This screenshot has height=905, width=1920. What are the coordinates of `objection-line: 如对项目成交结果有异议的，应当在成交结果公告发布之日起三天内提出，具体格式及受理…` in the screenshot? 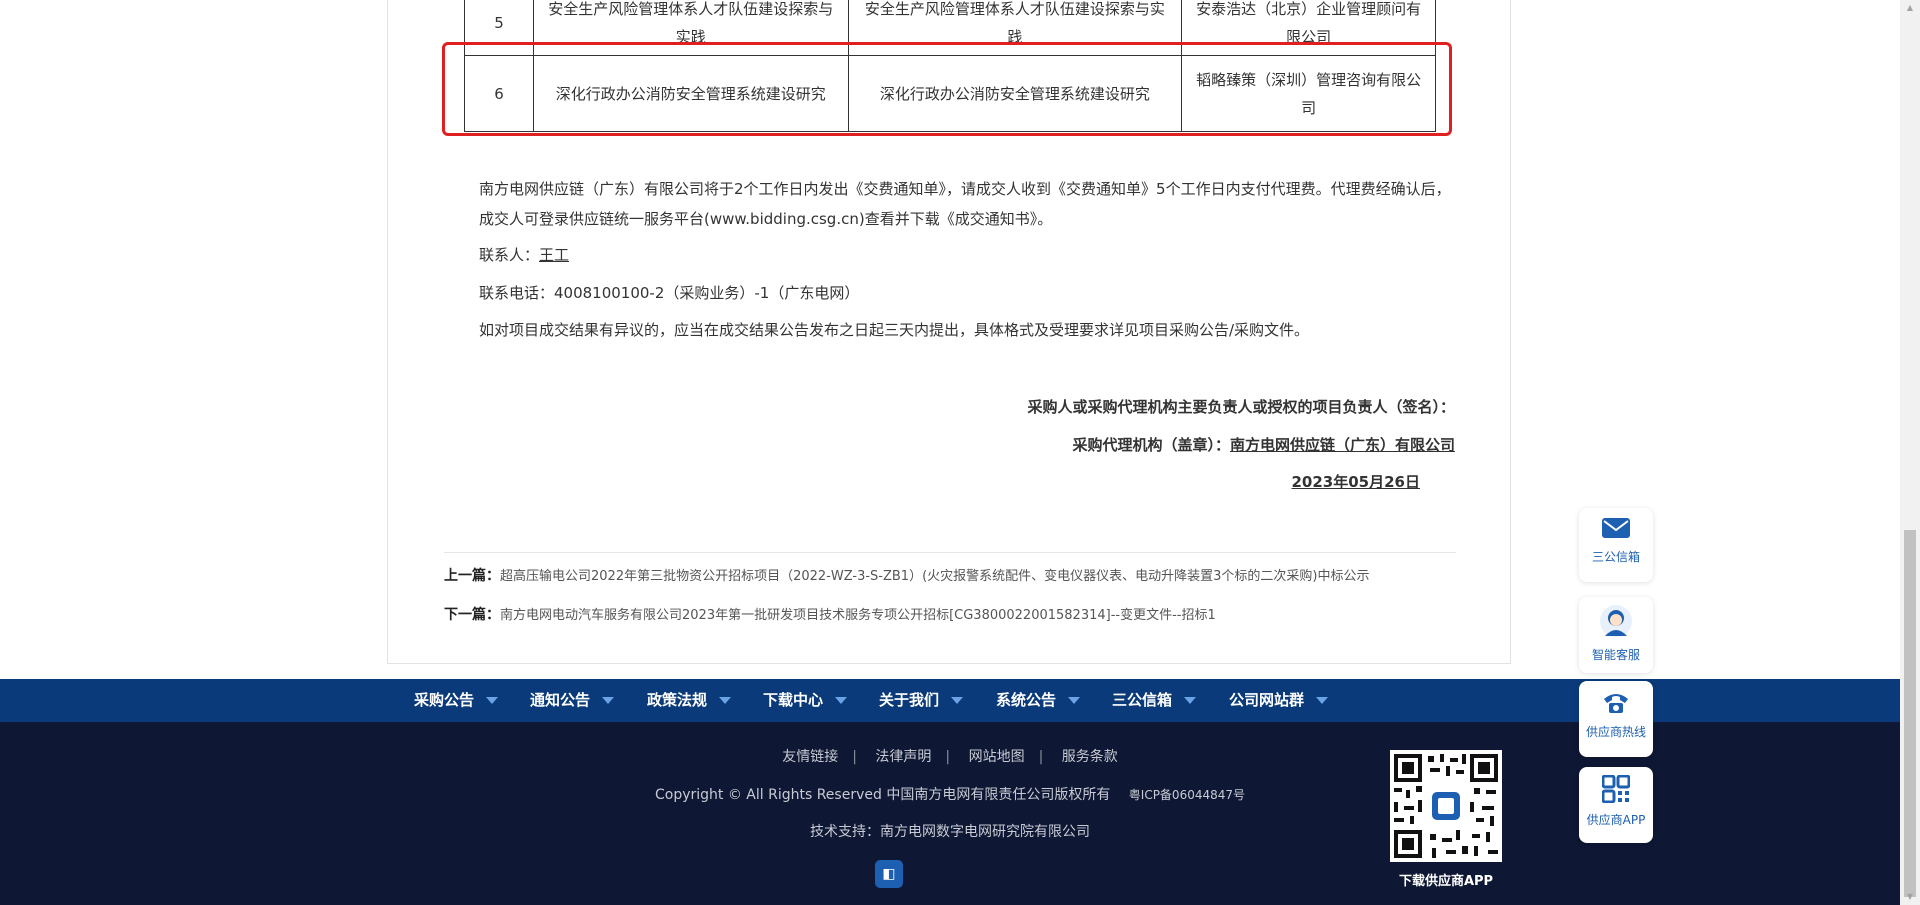 It's located at (894, 330).